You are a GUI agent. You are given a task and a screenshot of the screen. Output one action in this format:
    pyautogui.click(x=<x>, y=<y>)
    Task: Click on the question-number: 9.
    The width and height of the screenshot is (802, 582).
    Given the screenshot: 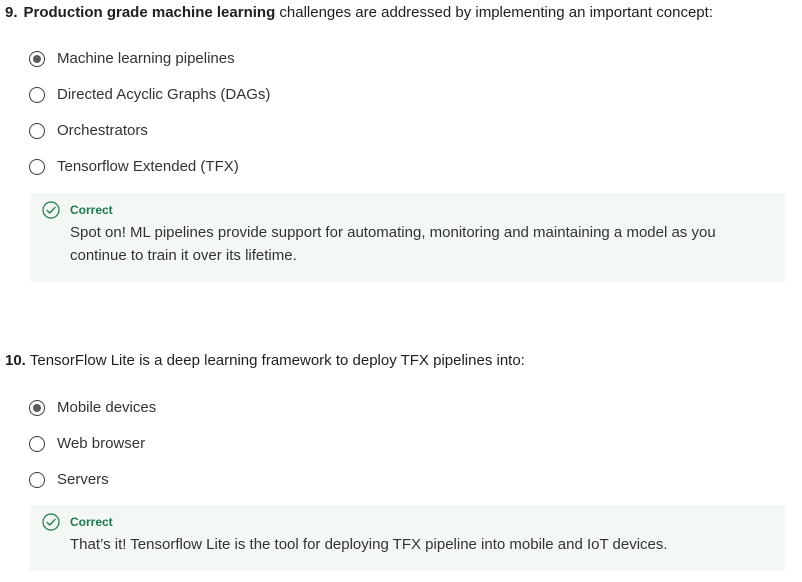 What is the action you would take?
    pyautogui.click(x=11, y=12)
    